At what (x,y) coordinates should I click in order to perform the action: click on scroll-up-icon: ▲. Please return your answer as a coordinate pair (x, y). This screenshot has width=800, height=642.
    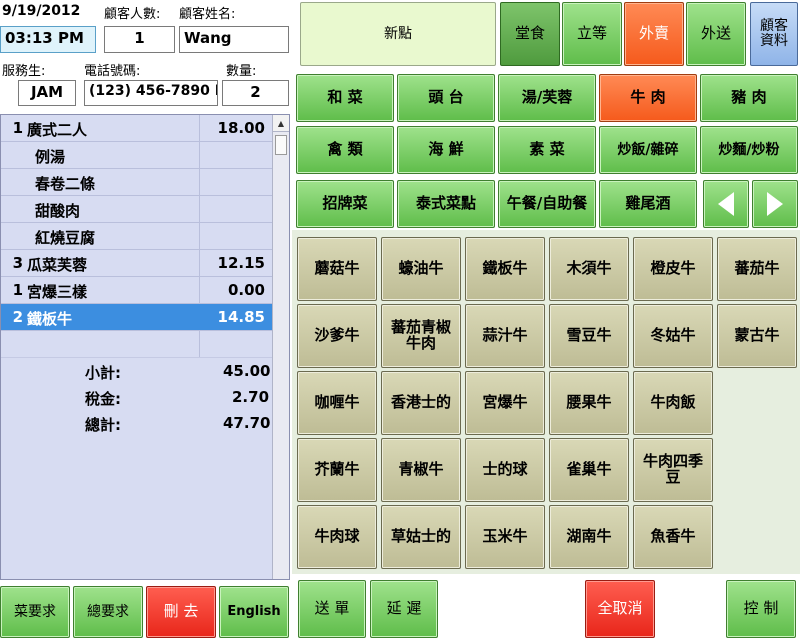
    Looking at the image, I should click on (281, 123).